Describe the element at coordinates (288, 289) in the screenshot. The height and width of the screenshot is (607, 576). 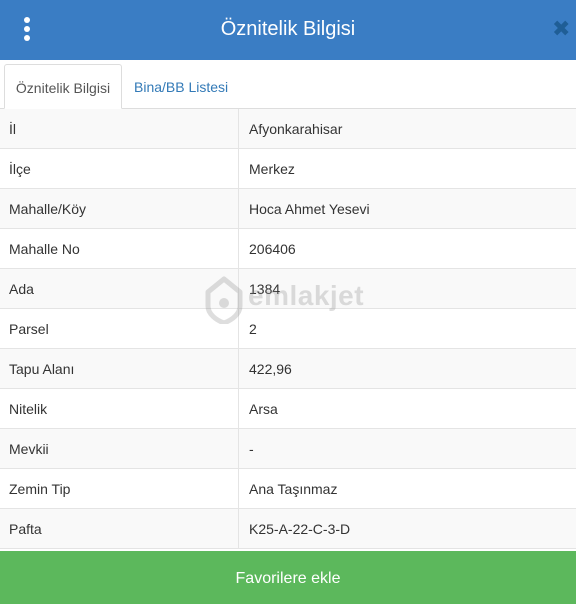
I see `table-row: Ada 1384` at that location.